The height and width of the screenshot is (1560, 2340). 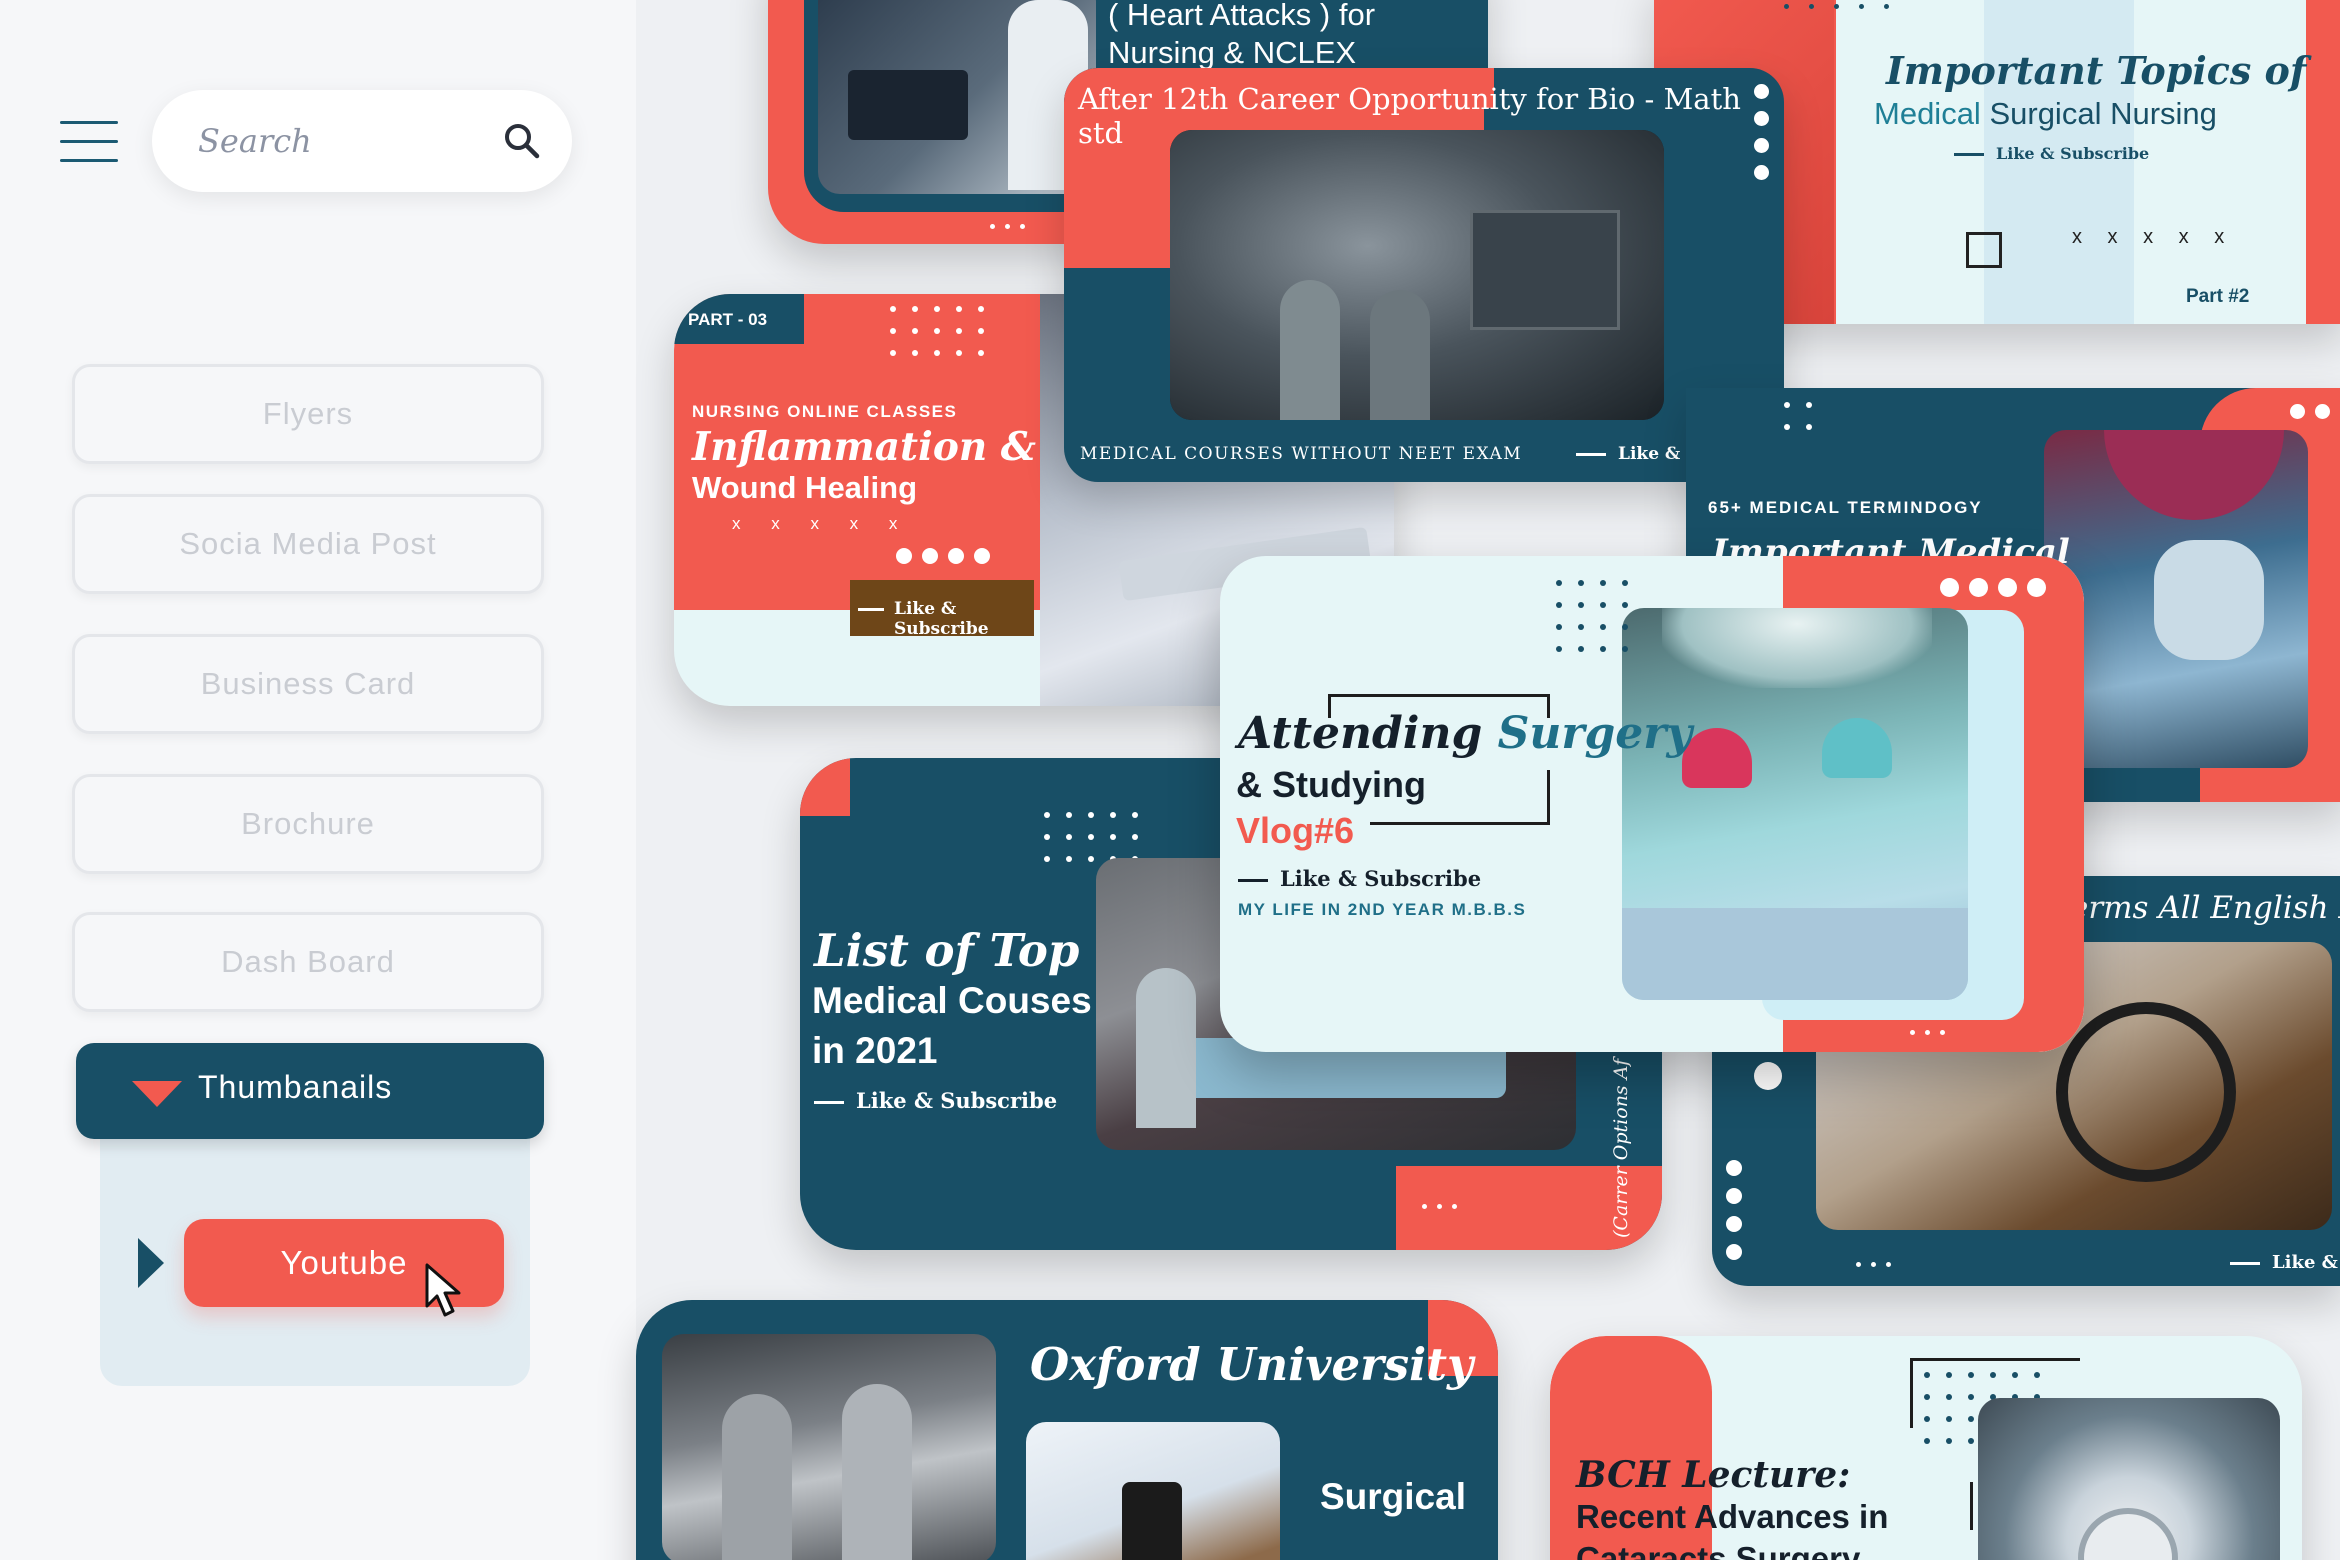 What do you see at coordinates (1621, 1148) in the screenshot?
I see `list-side-text: (Carrer Options Af` at bounding box center [1621, 1148].